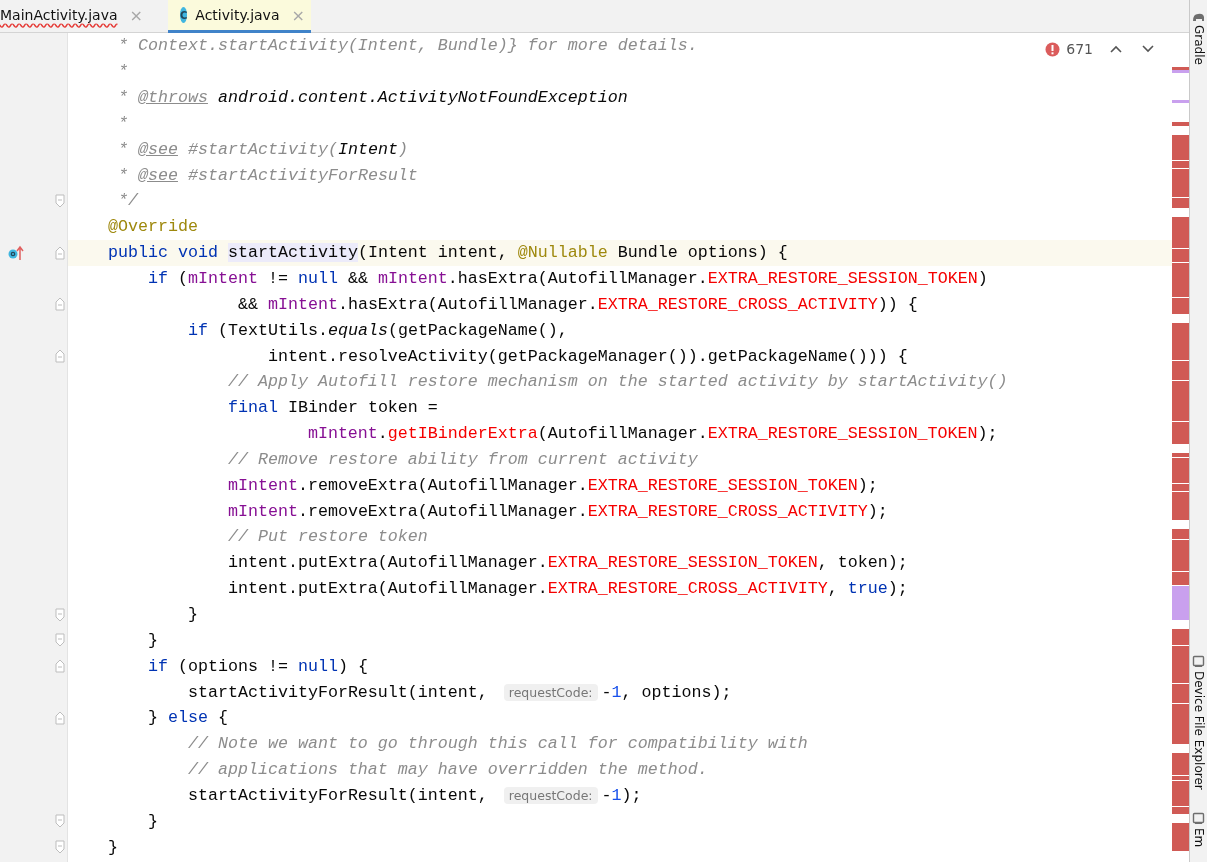  What do you see at coordinates (1148, 49) in the screenshot?
I see `next-icon` at bounding box center [1148, 49].